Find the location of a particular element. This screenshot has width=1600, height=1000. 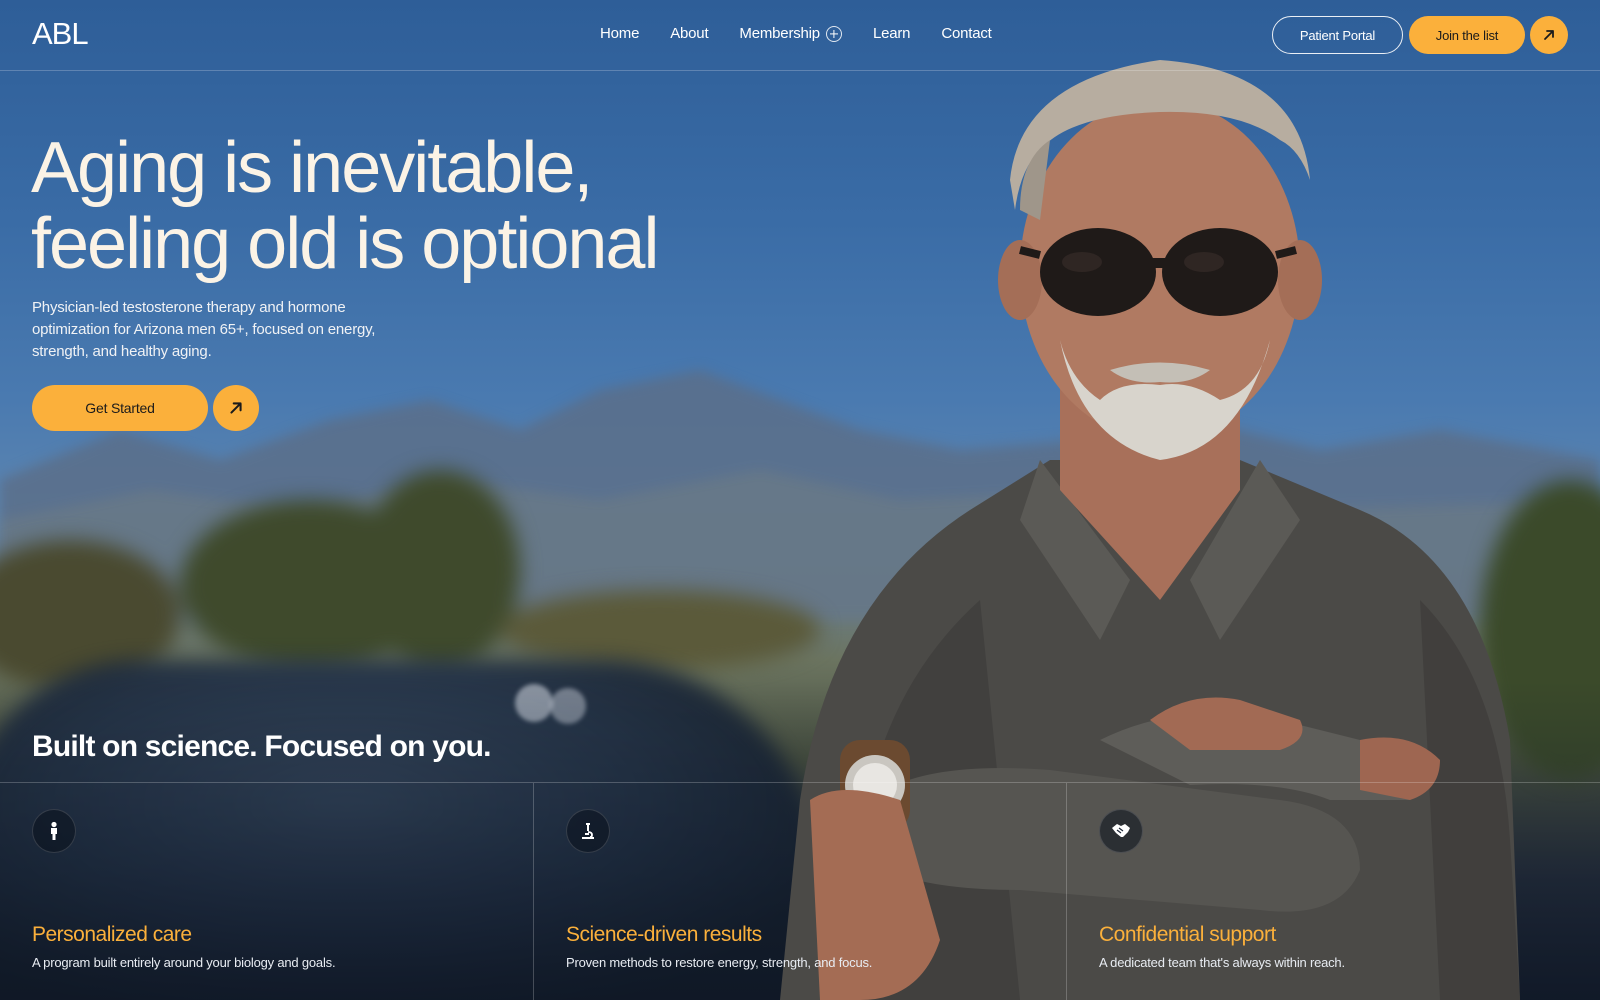

nav-link-contact: Contact is located at coordinates (966, 33).